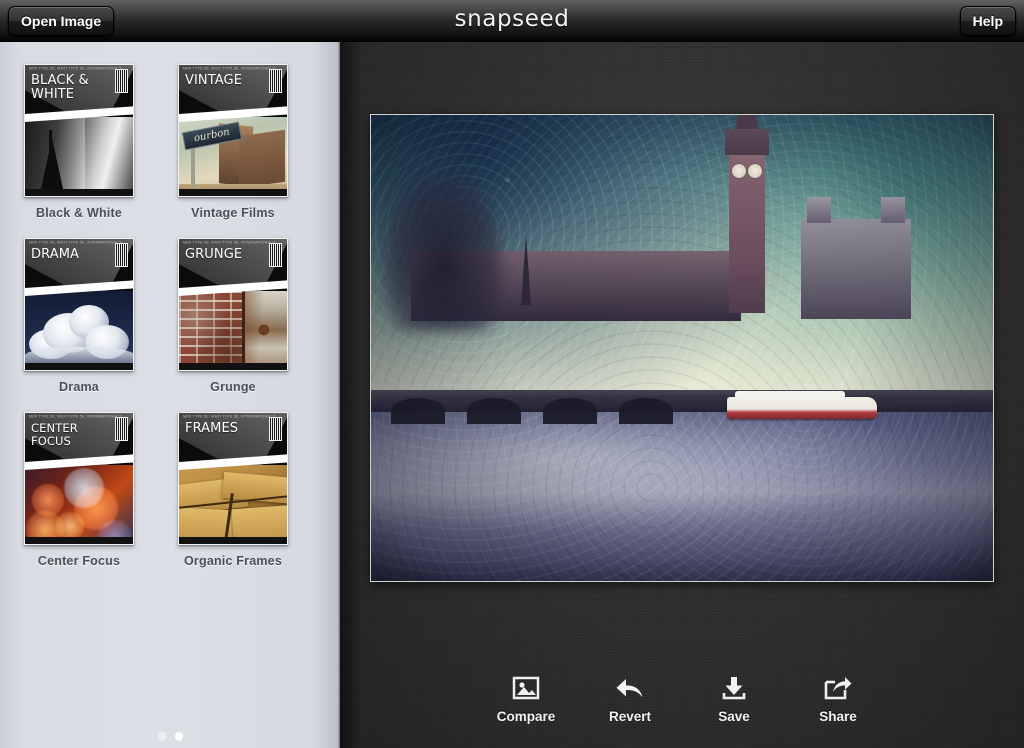  Describe the element at coordinates (526, 688) in the screenshot. I see `image-icon` at that location.